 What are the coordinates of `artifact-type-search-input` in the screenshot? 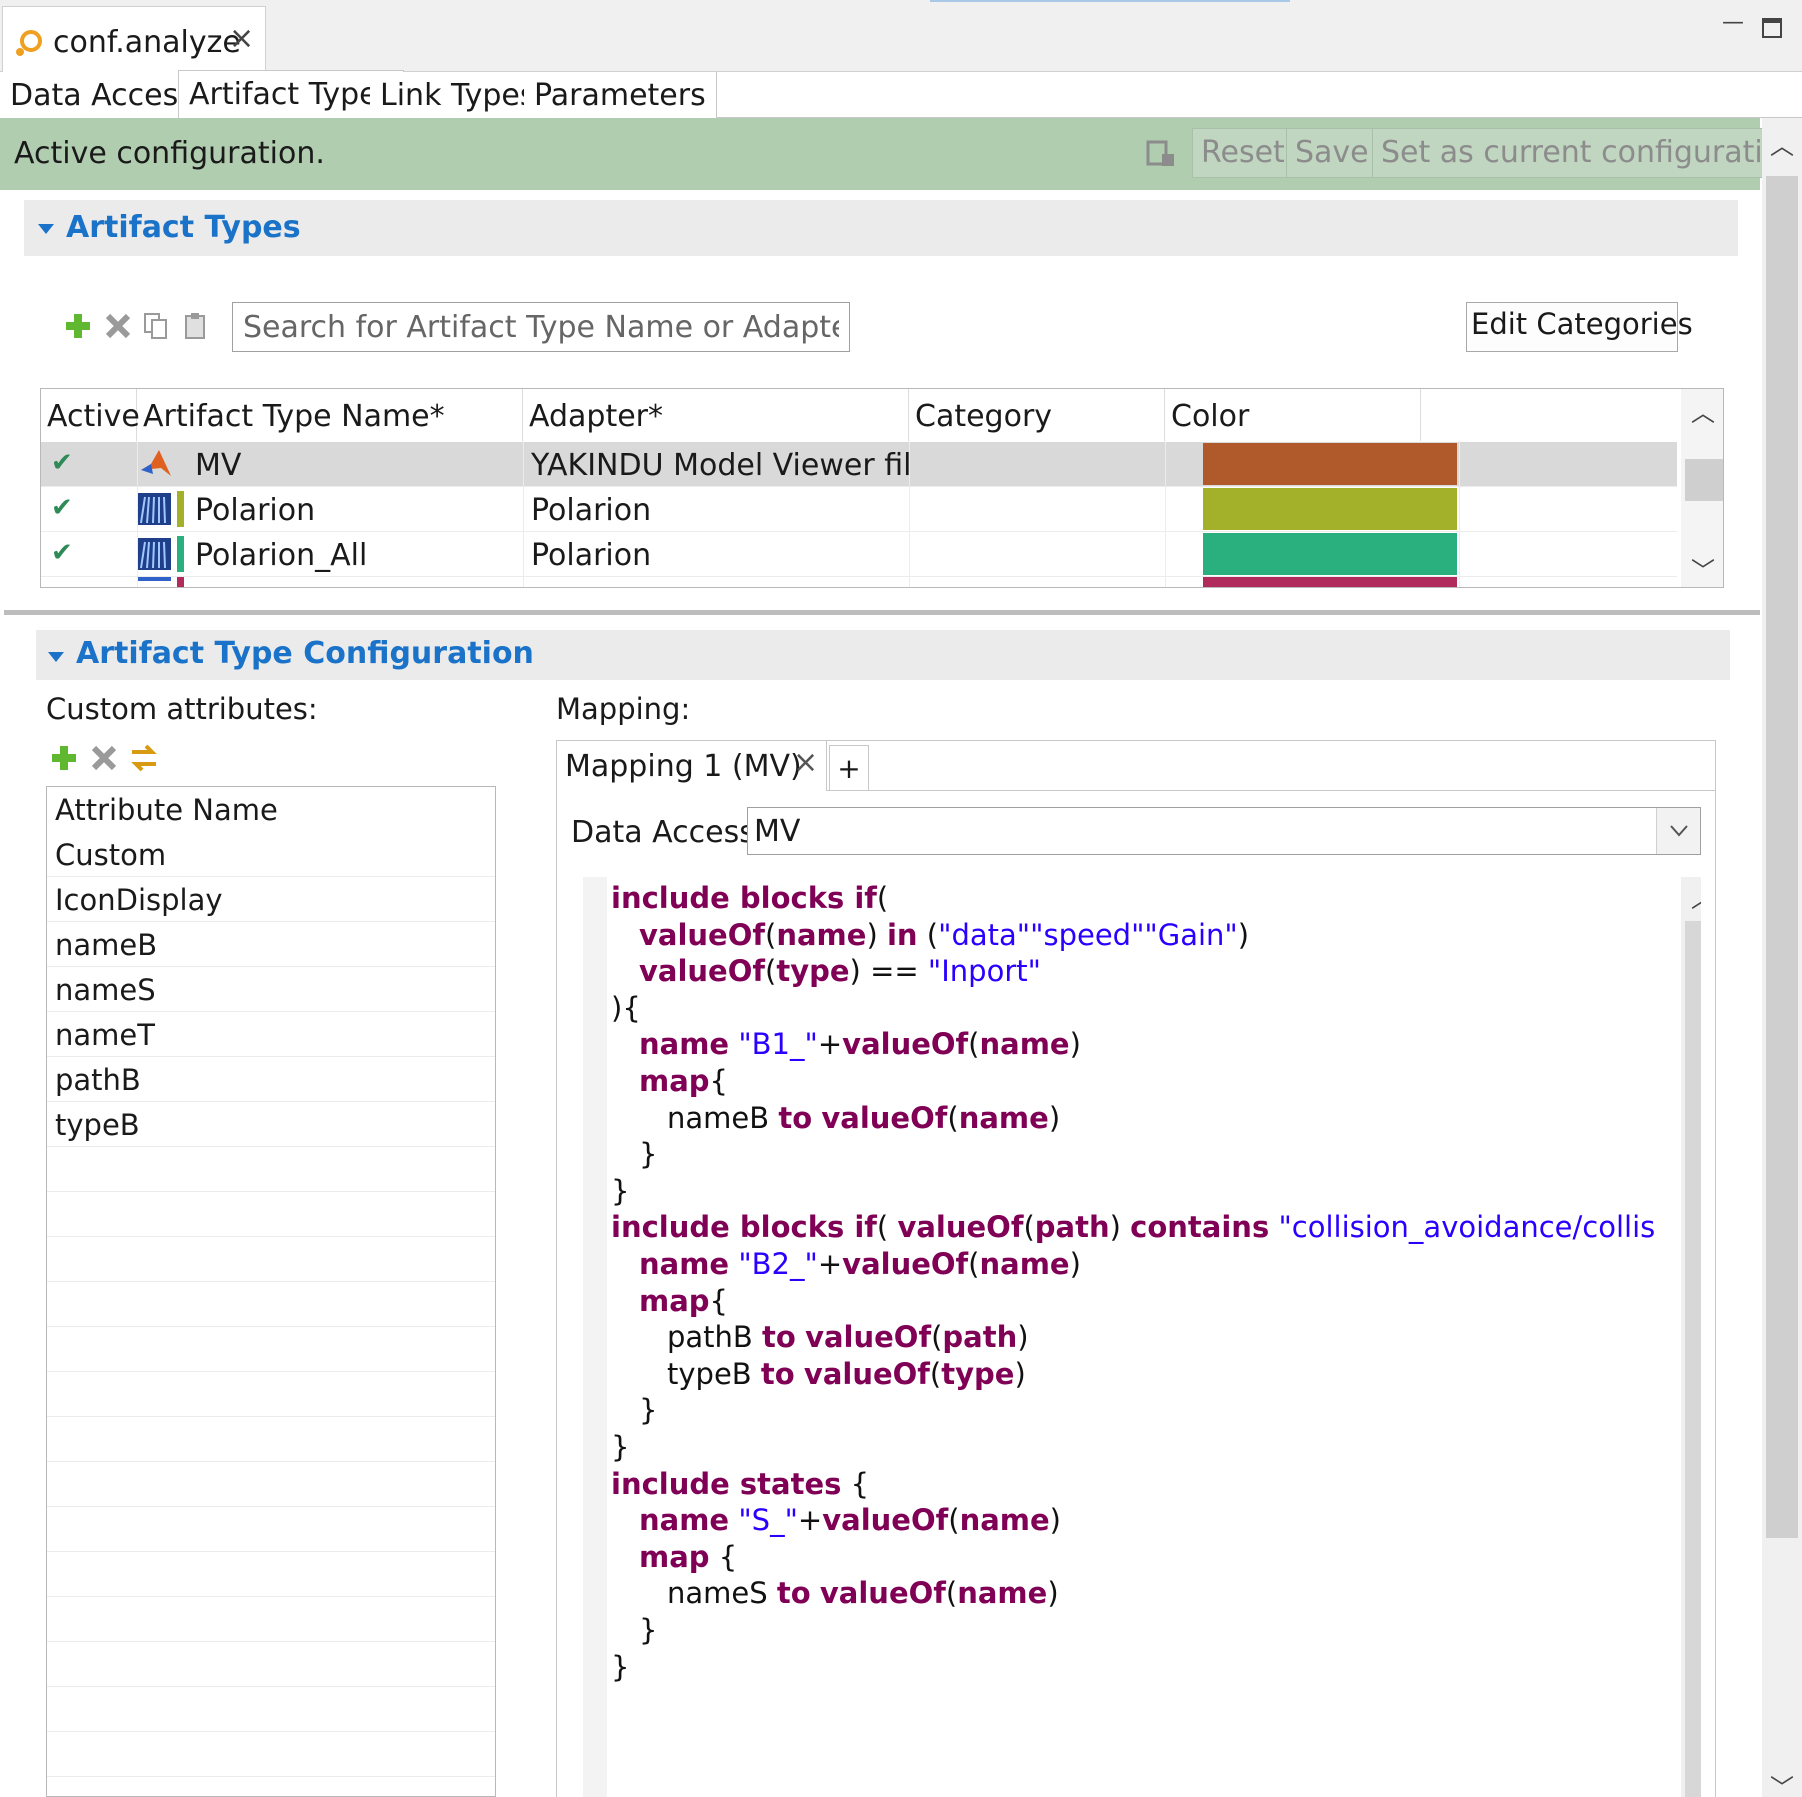 It's located at (541, 327).